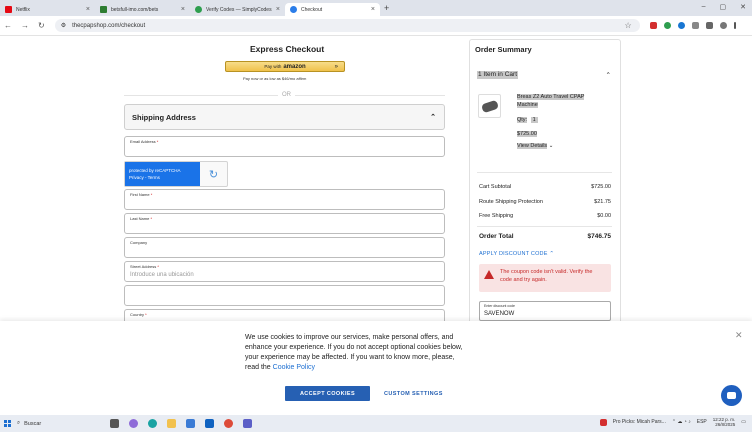 This screenshot has height=432, width=752. I want to click on order-summary-title: Order Summary, so click(503, 49).